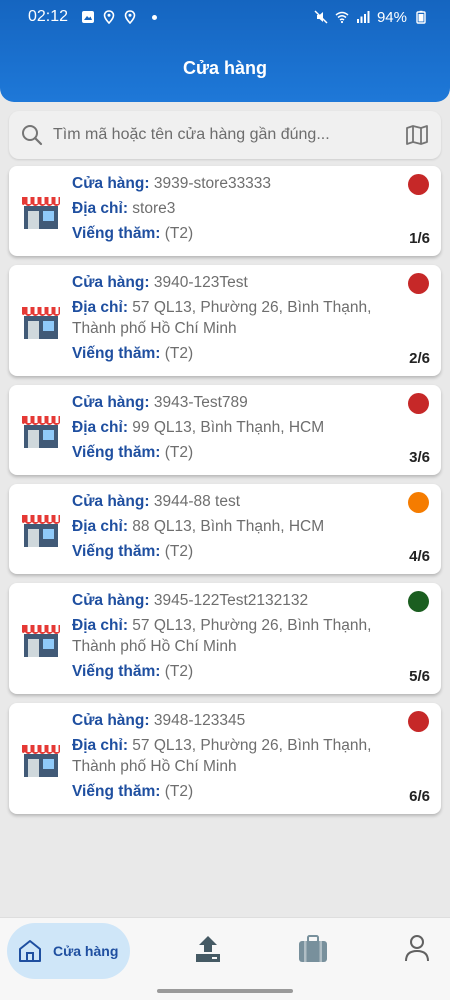 The width and height of the screenshot is (450, 1000). I want to click on battery-icon, so click(421, 17).